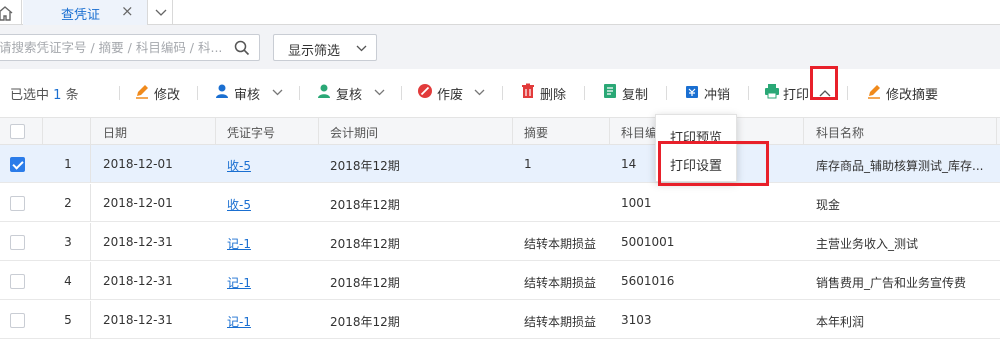  I want to click on void-label: 作废, so click(450, 95).